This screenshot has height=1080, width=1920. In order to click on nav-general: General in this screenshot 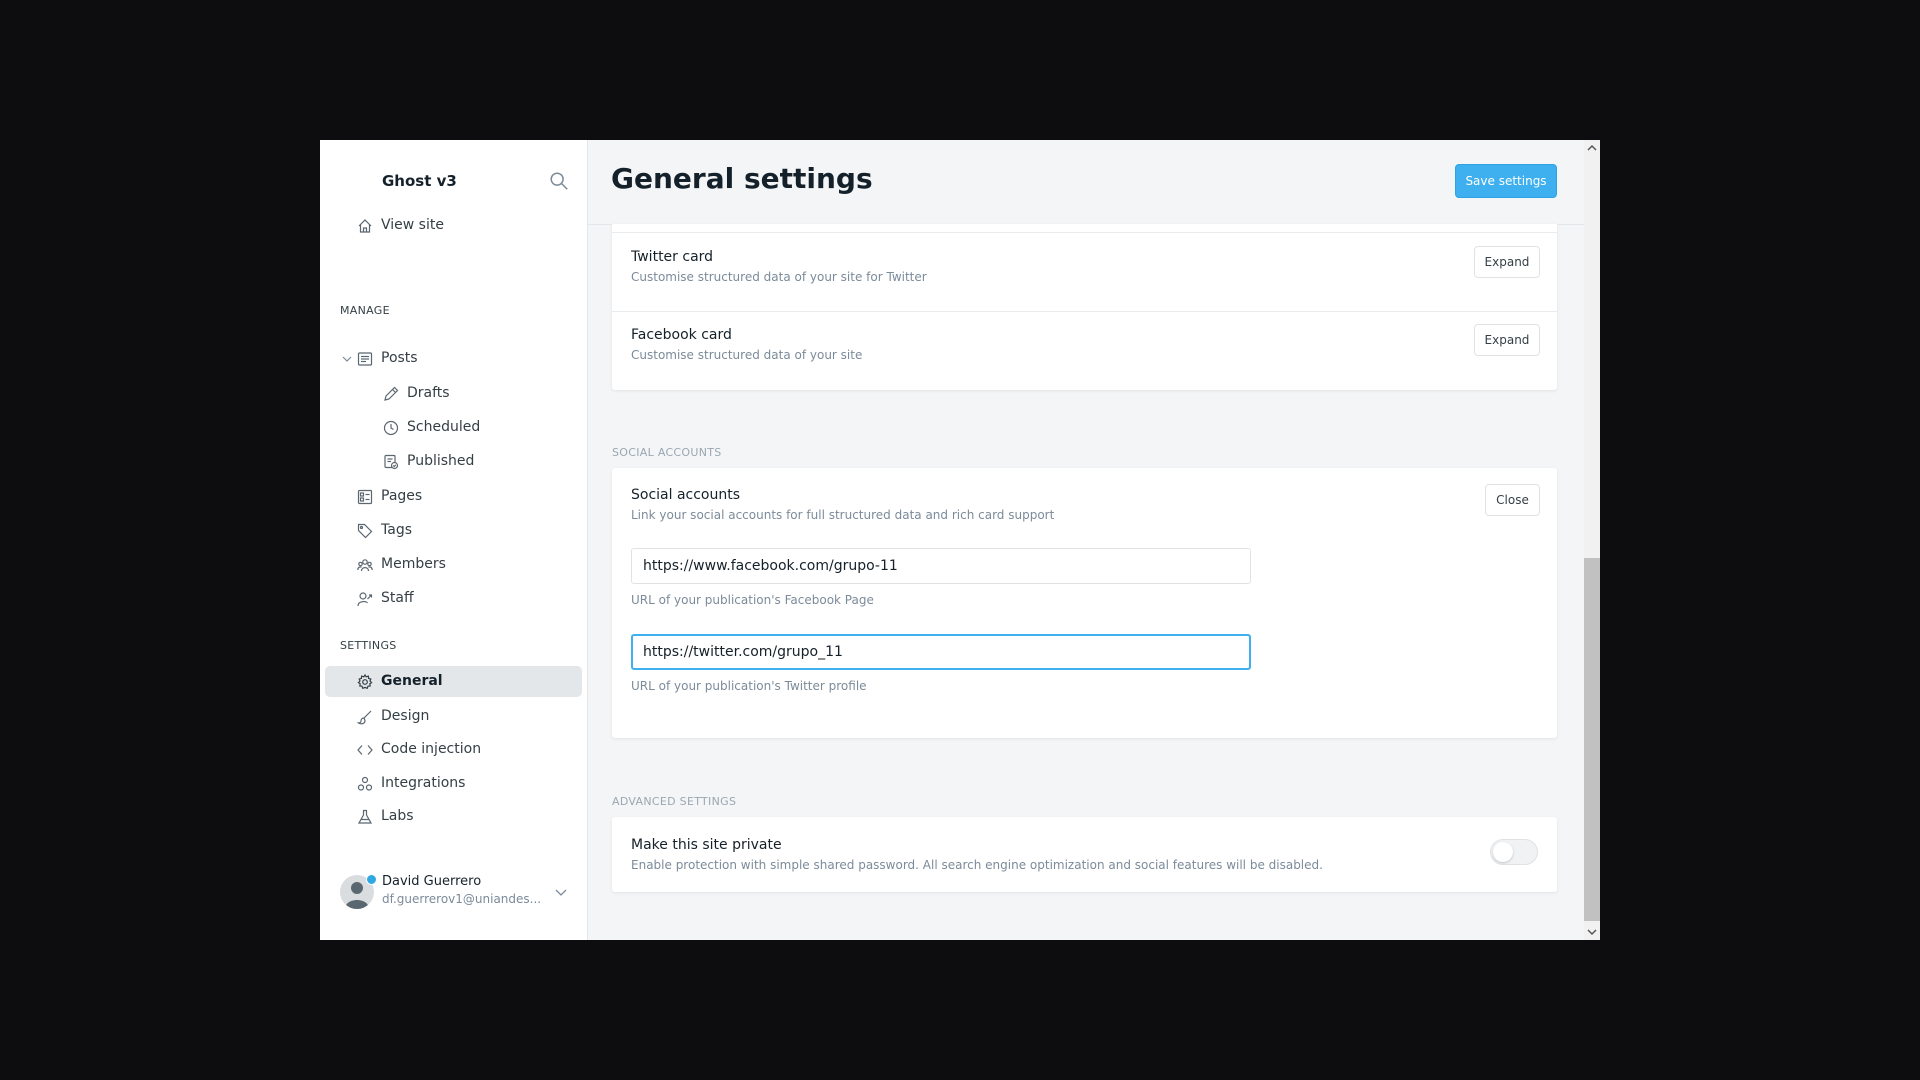, I will do `click(453, 681)`.